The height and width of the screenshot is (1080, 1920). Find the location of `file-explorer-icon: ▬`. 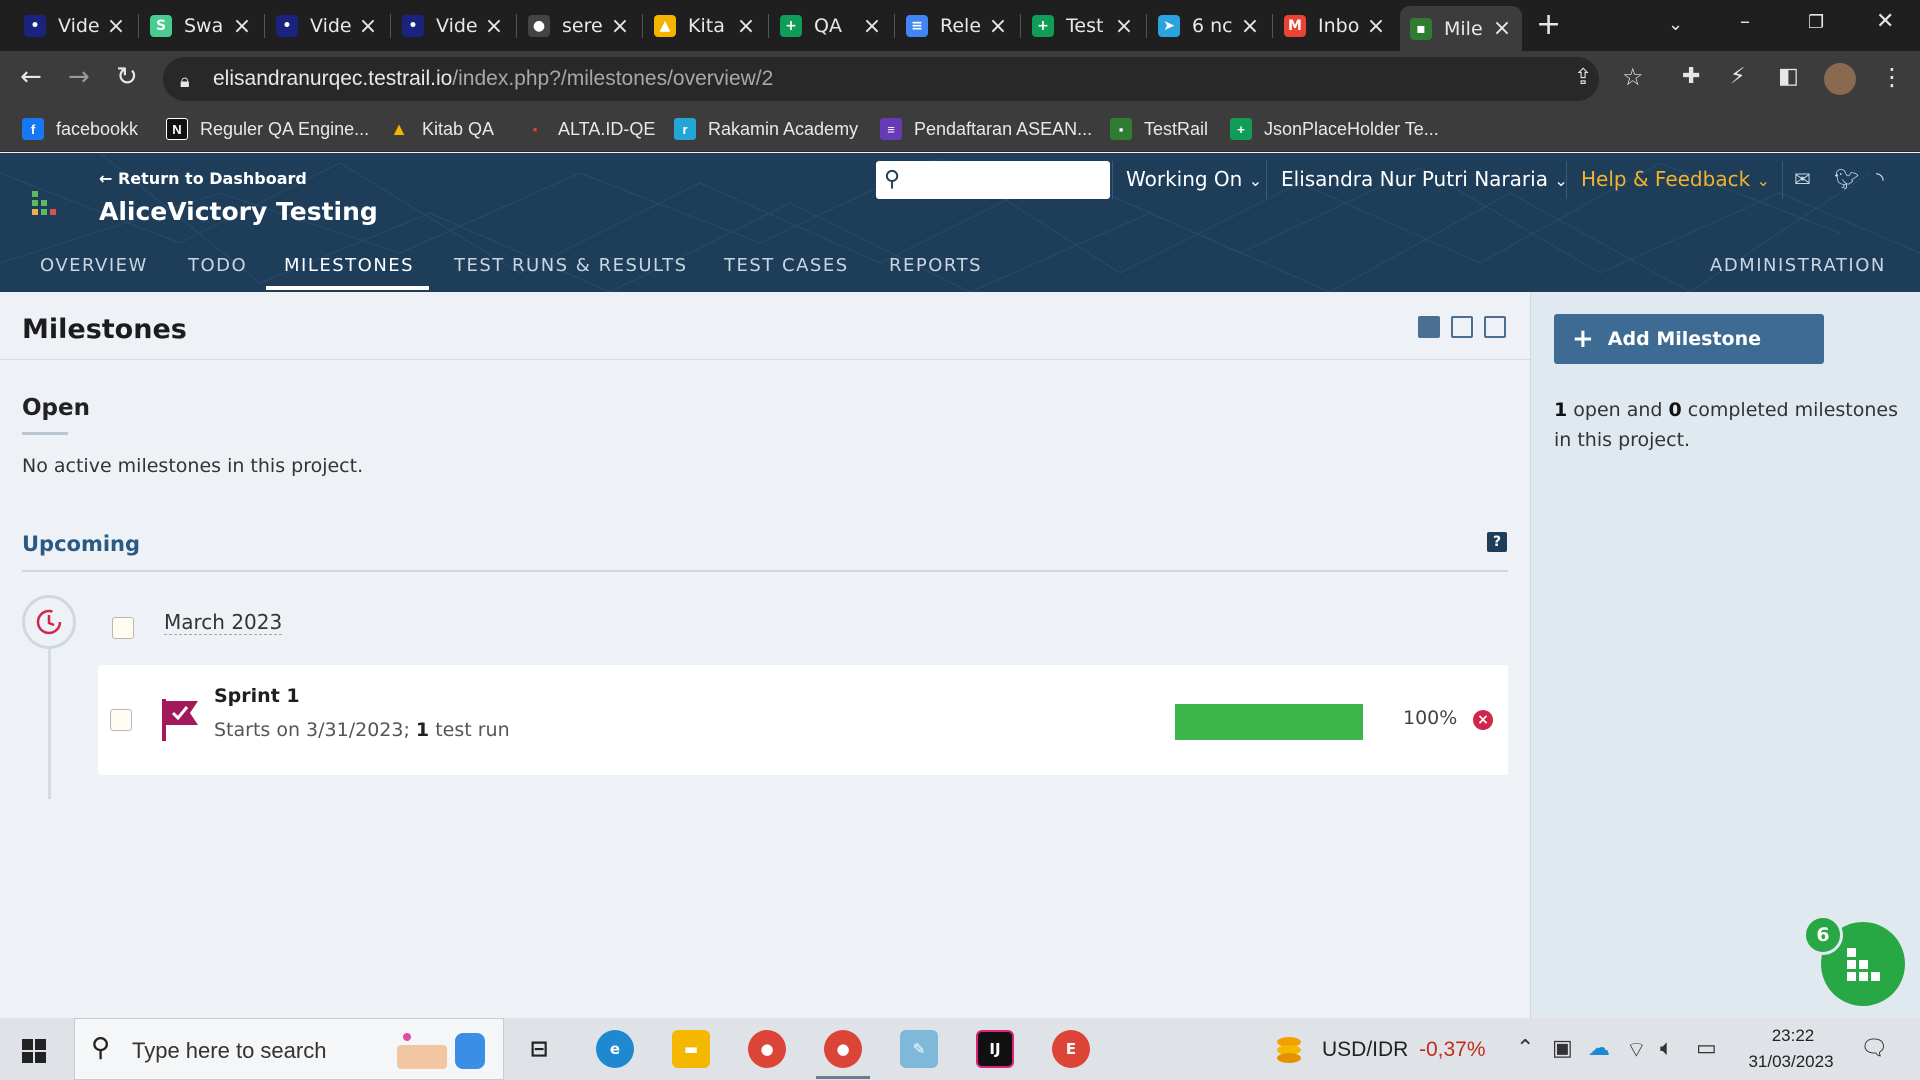

file-explorer-icon: ▬ is located at coordinates (691, 1049).